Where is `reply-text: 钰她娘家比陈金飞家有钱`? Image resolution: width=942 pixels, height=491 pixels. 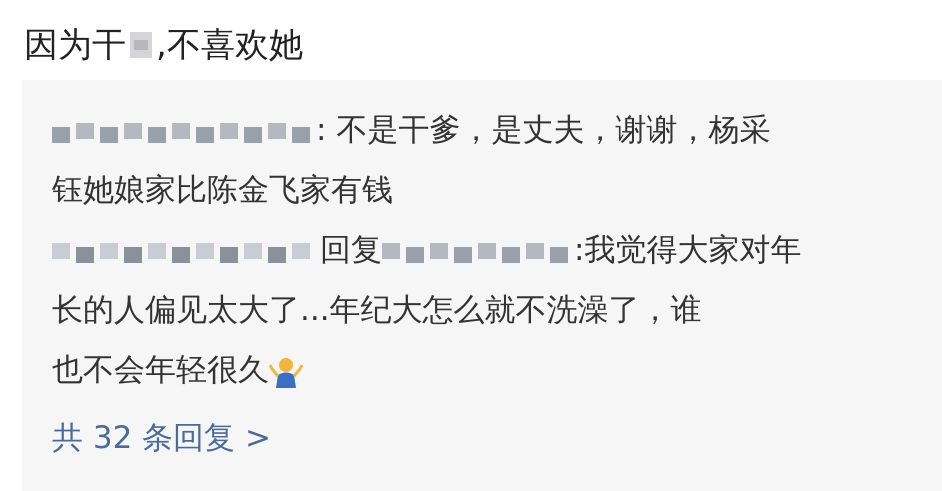 reply-text: 钰她娘家比陈金飞家有钱 is located at coordinates (222, 190).